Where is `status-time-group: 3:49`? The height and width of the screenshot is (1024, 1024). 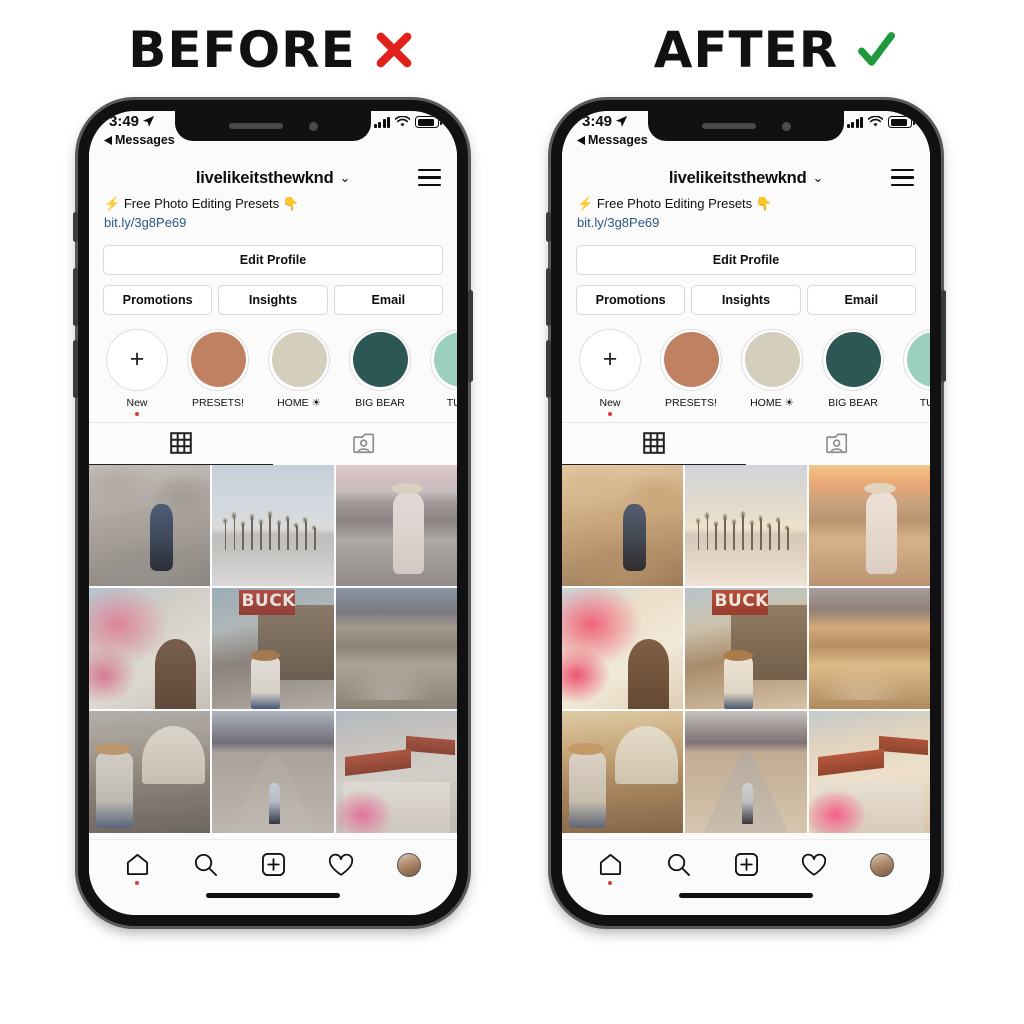 status-time-group: 3:49 is located at coordinates (605, 121).